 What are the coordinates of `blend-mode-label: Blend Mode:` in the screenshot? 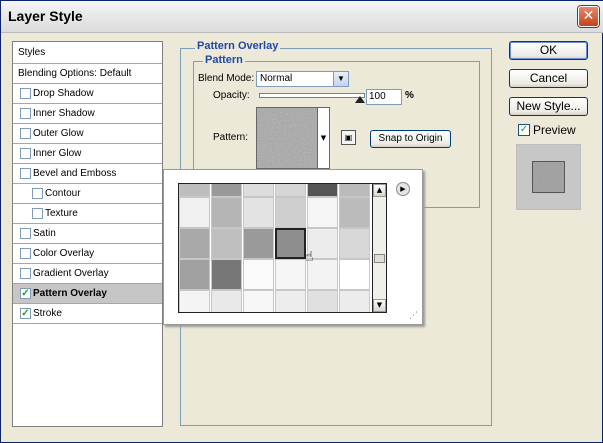 It's located at (226, 78).